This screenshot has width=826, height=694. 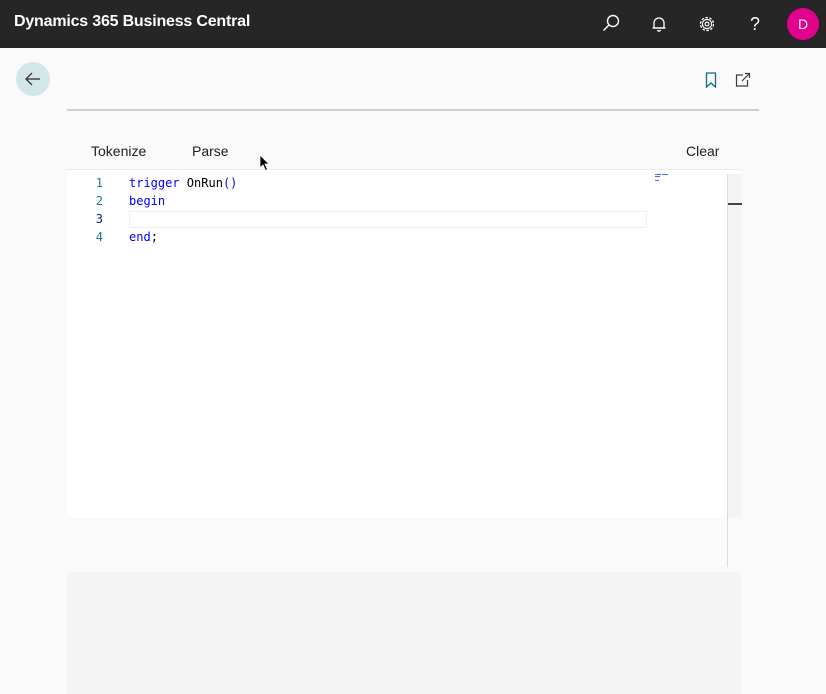 What do you see at coordinates (230, 183) in the screenshot?
I see `paren-token: ()` at bounding box center [230, 183].